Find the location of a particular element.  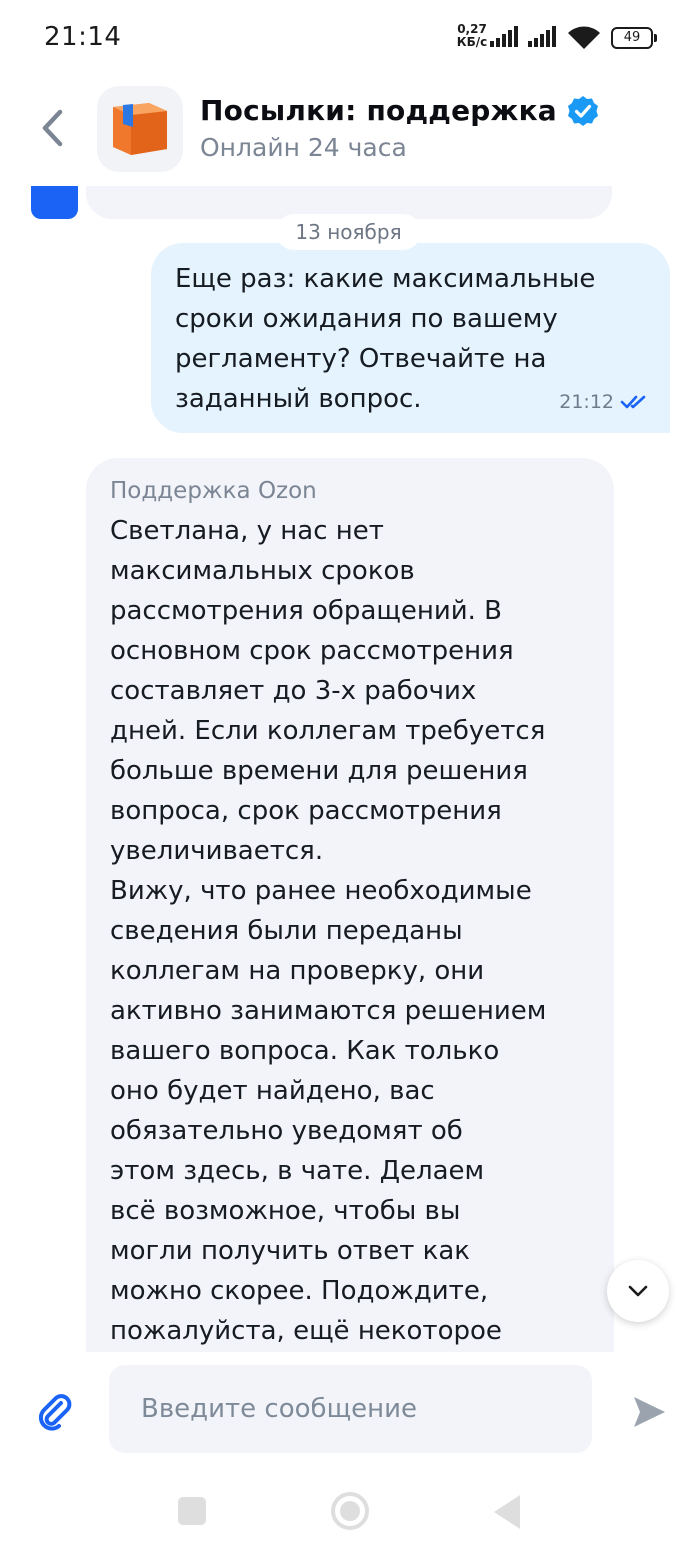

double-check-icon is located at coordinates (633, 402).